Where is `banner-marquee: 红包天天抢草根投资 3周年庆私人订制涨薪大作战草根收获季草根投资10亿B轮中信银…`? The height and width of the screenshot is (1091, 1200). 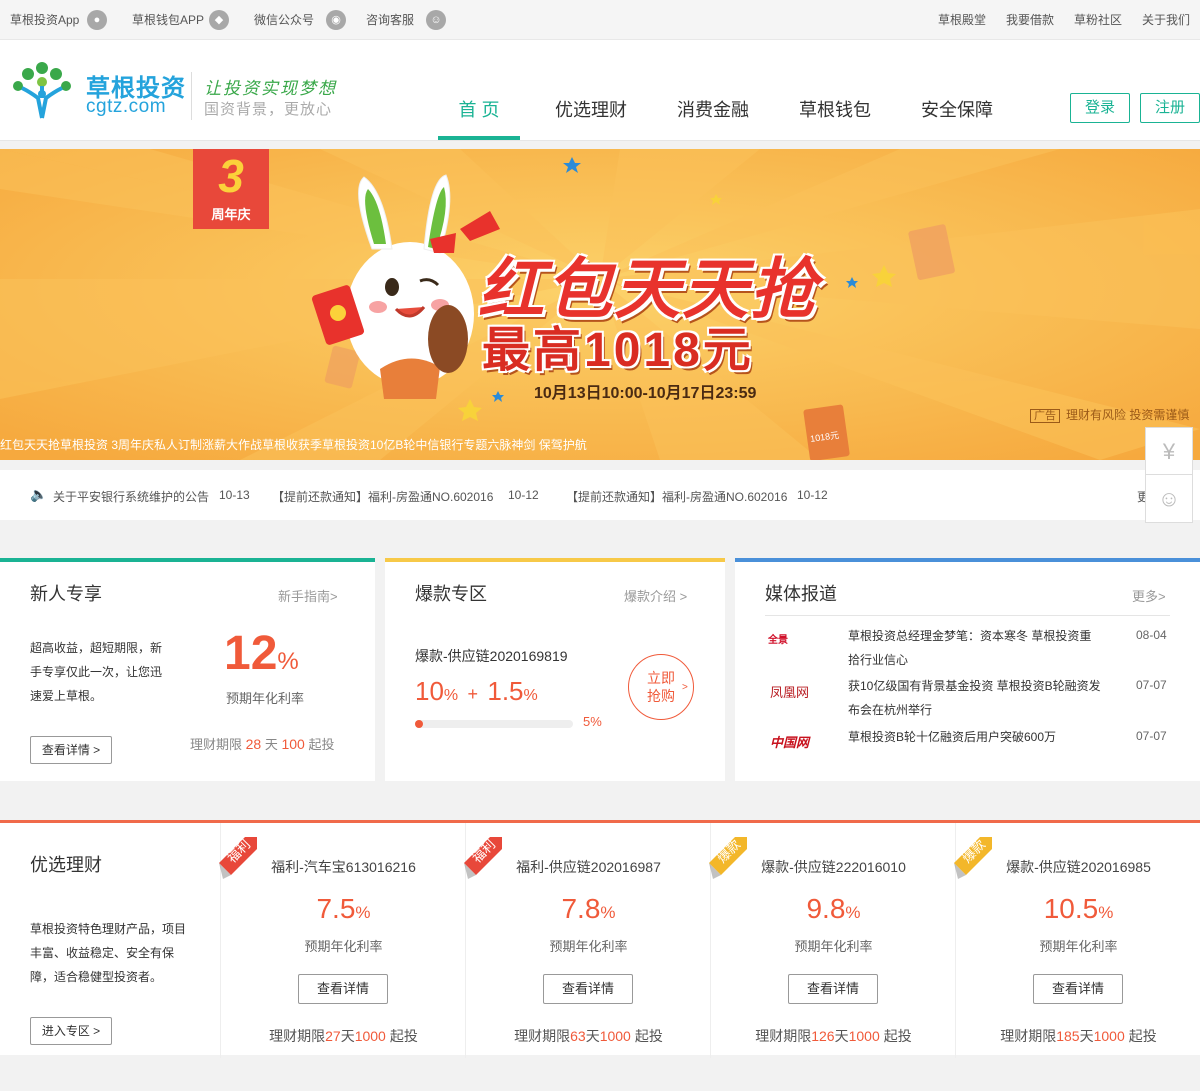 banner-marquee: 红包天天抢草根投资 3周年庆私人订制涨薪大作战草根收获季草根投资10亿B轮中信银… is located at coordinates (293, 444).